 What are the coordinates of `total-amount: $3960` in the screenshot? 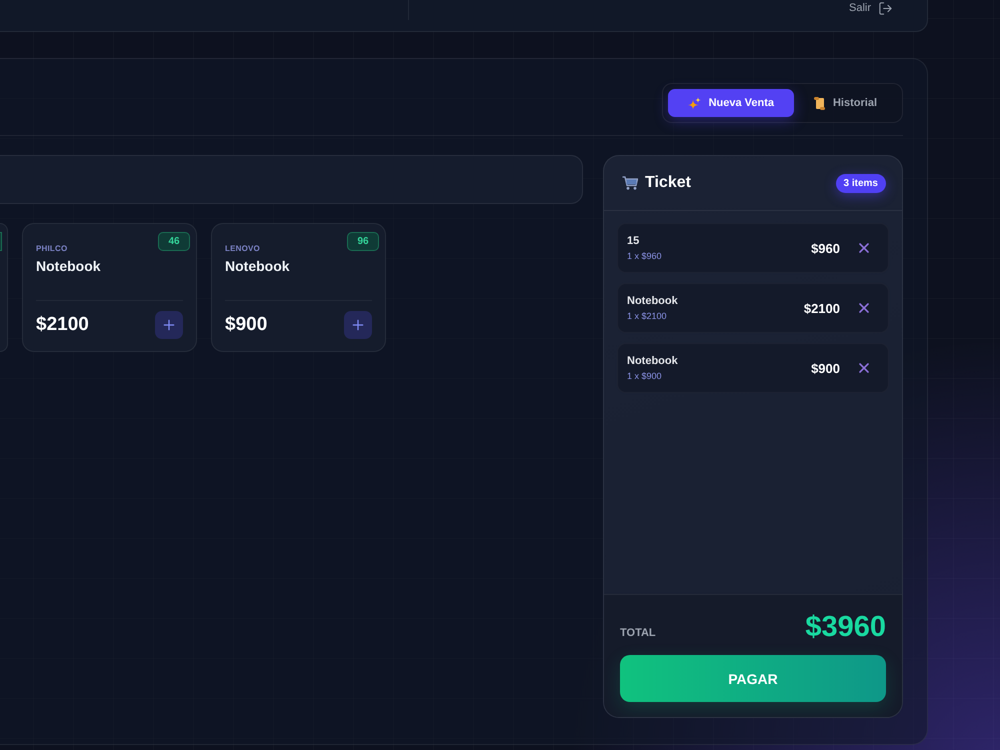 It's located at (845, 627).